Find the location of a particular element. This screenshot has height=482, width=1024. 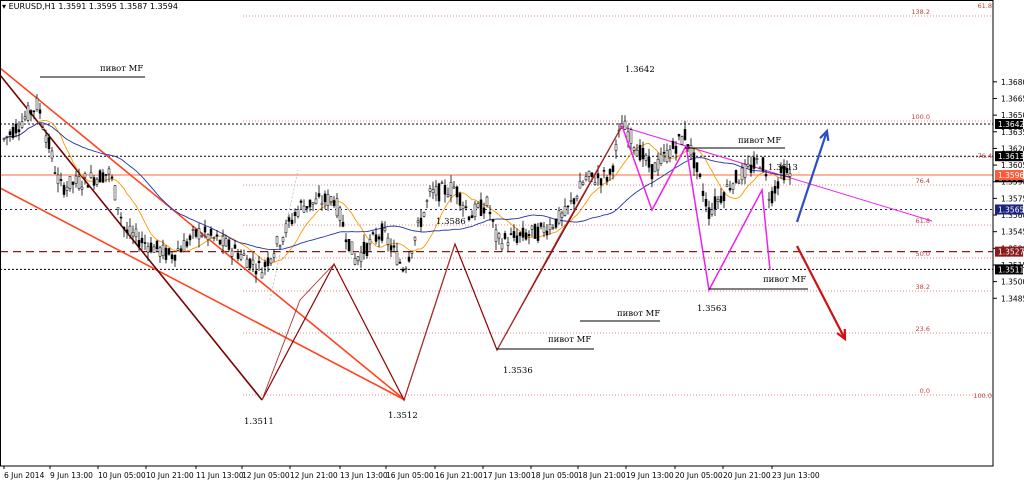

y-tick-label: 1.3500 is located at coordinates (1012, 282).